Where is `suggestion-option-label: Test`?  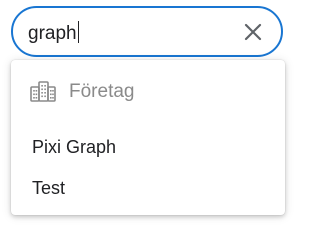 suggestion-option-label: Test is located at coordinates (49, 188).